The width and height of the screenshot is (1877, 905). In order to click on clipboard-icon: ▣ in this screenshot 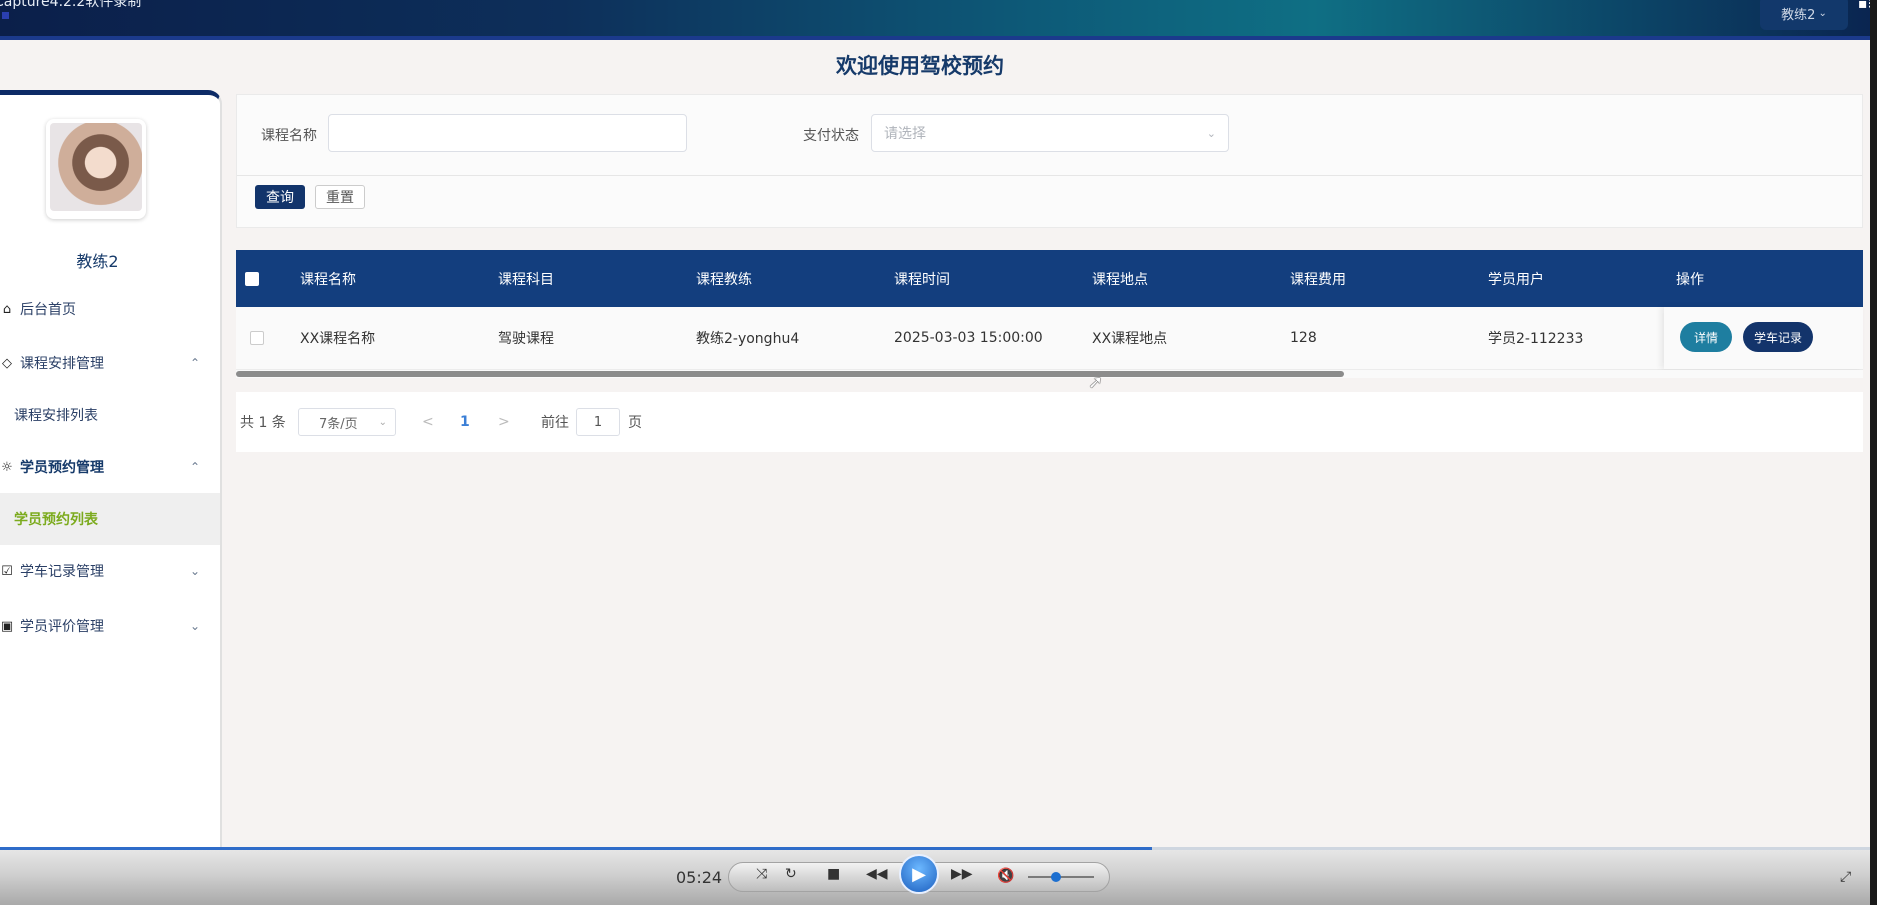, I will do `click(7, 626)`.